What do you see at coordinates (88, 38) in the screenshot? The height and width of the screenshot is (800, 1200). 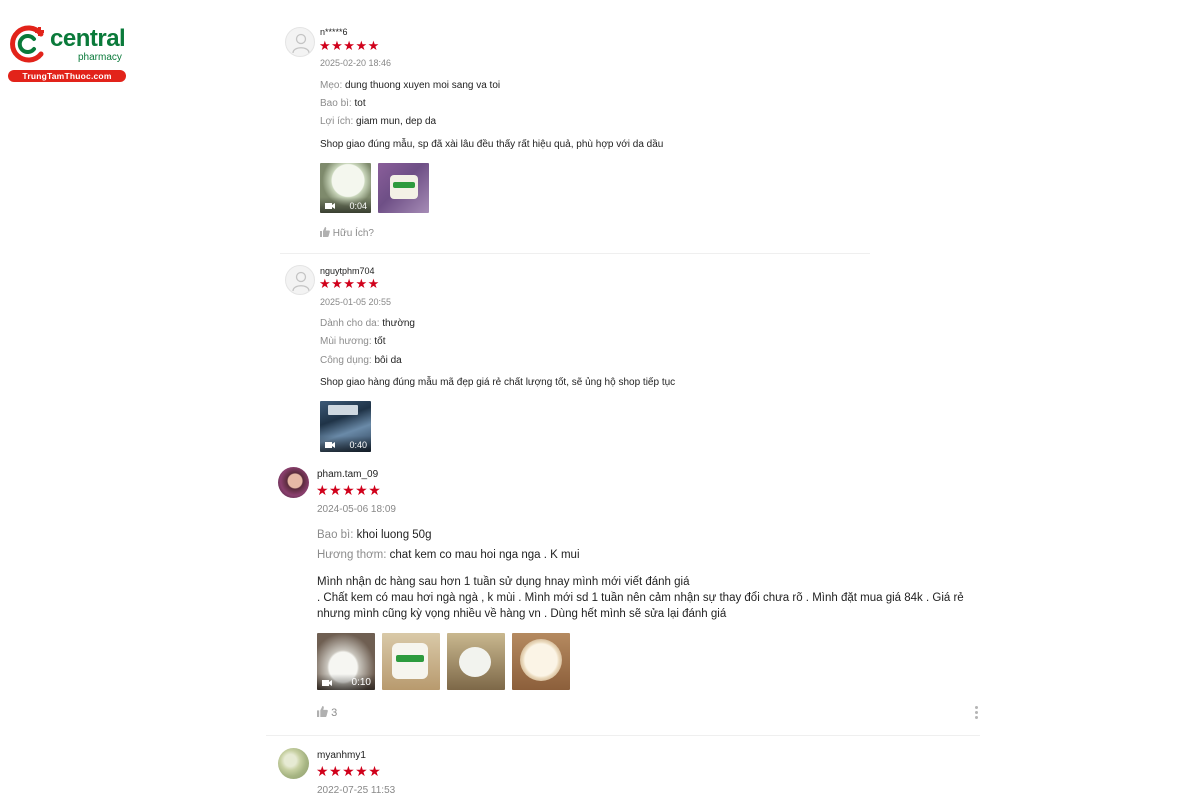 I see `brand-name: central` at bounding box center [88, 38].